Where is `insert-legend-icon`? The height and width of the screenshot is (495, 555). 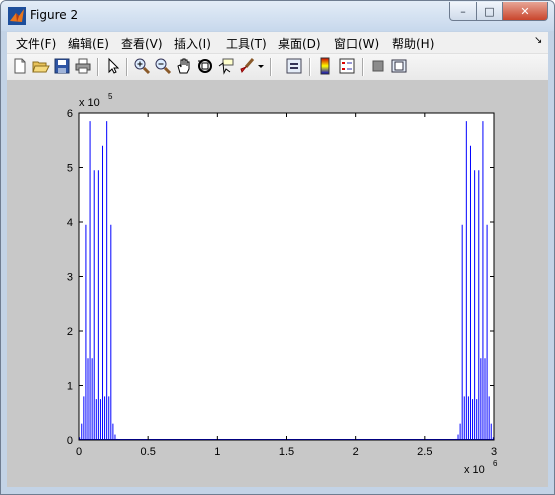 insert-legend-icon is located at coordinates (347, 66).